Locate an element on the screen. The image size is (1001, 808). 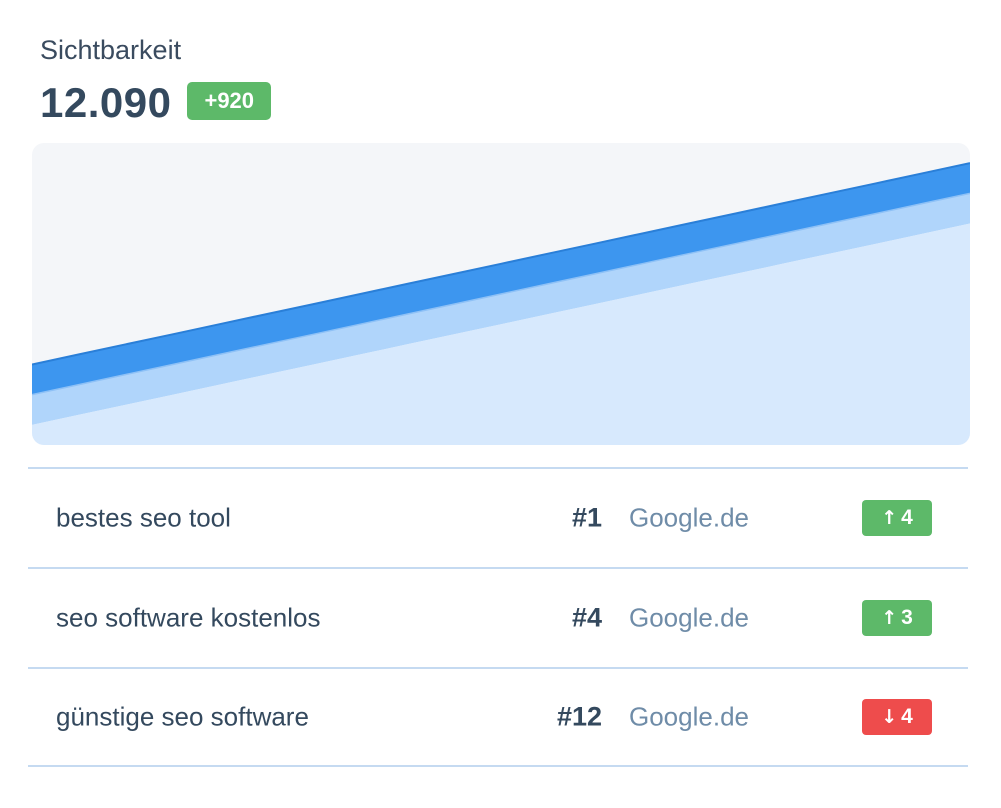
arrow-down-icon: ↓ is located at coordinates (889, 717).